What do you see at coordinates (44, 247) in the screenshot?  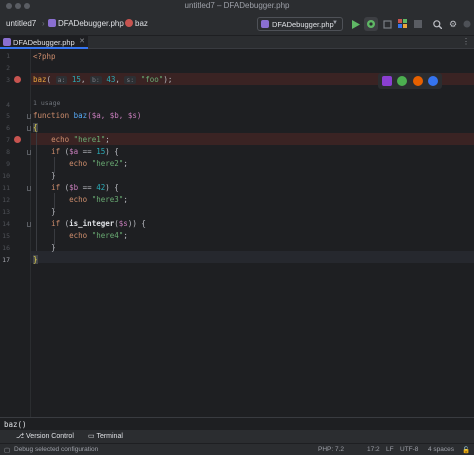 I see `code-line-16: }` at bounding box center [44, 247].